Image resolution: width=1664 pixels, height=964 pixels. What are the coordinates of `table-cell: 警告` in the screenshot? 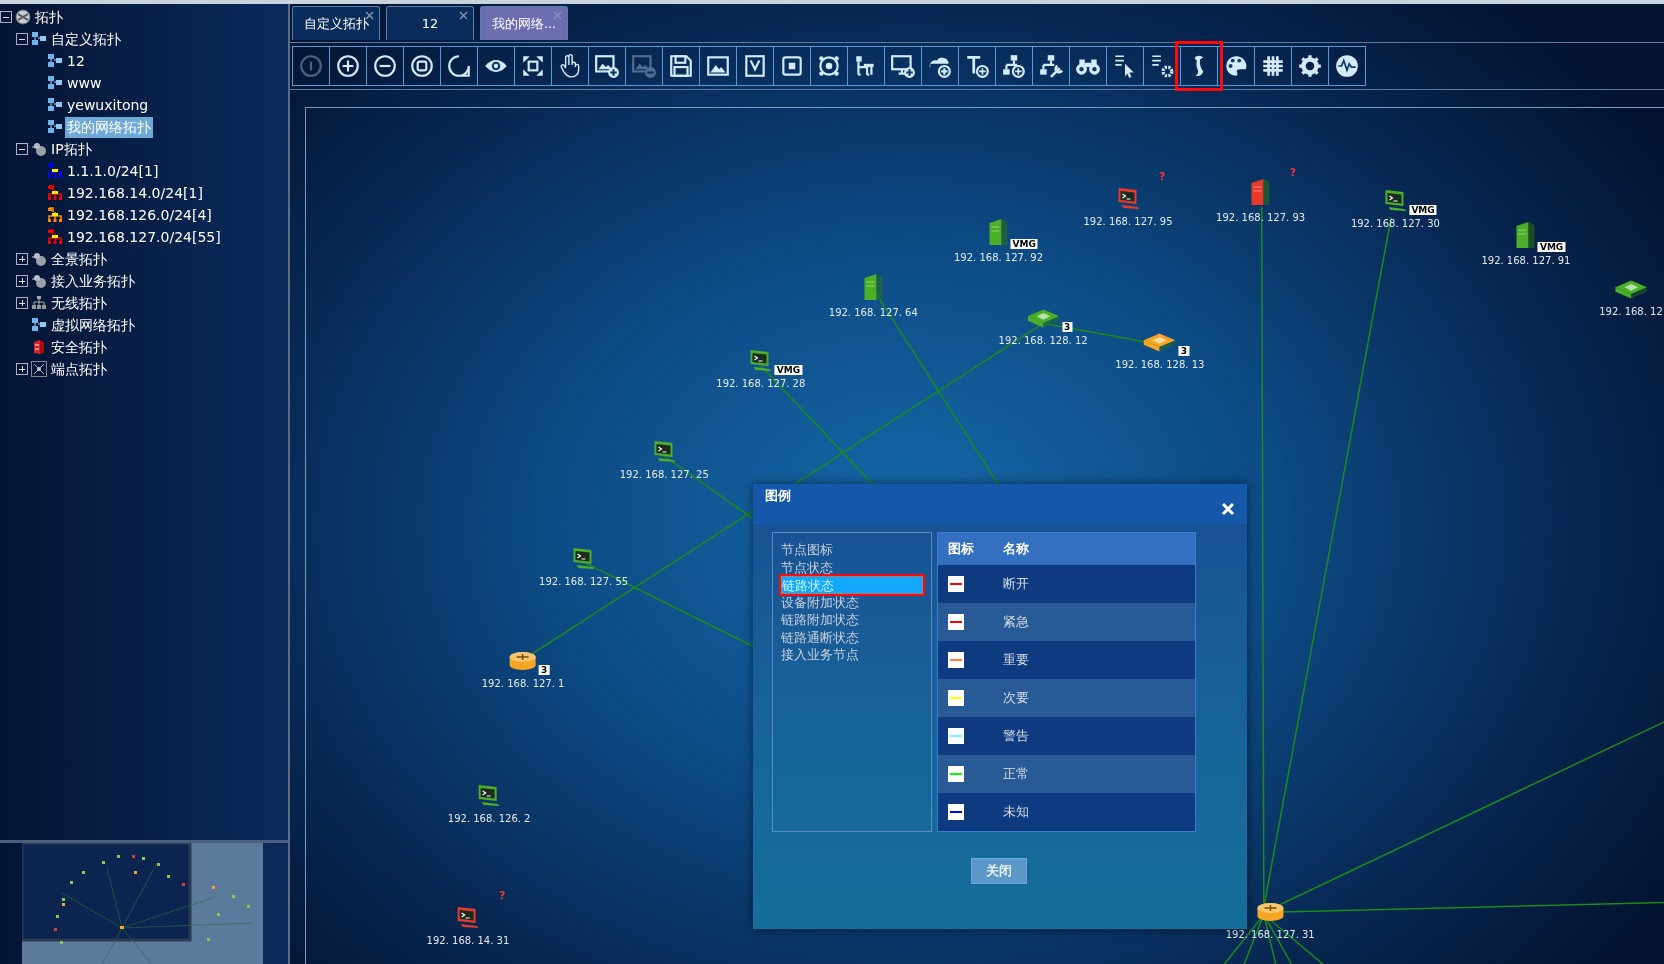 It's located at (1094, 736).